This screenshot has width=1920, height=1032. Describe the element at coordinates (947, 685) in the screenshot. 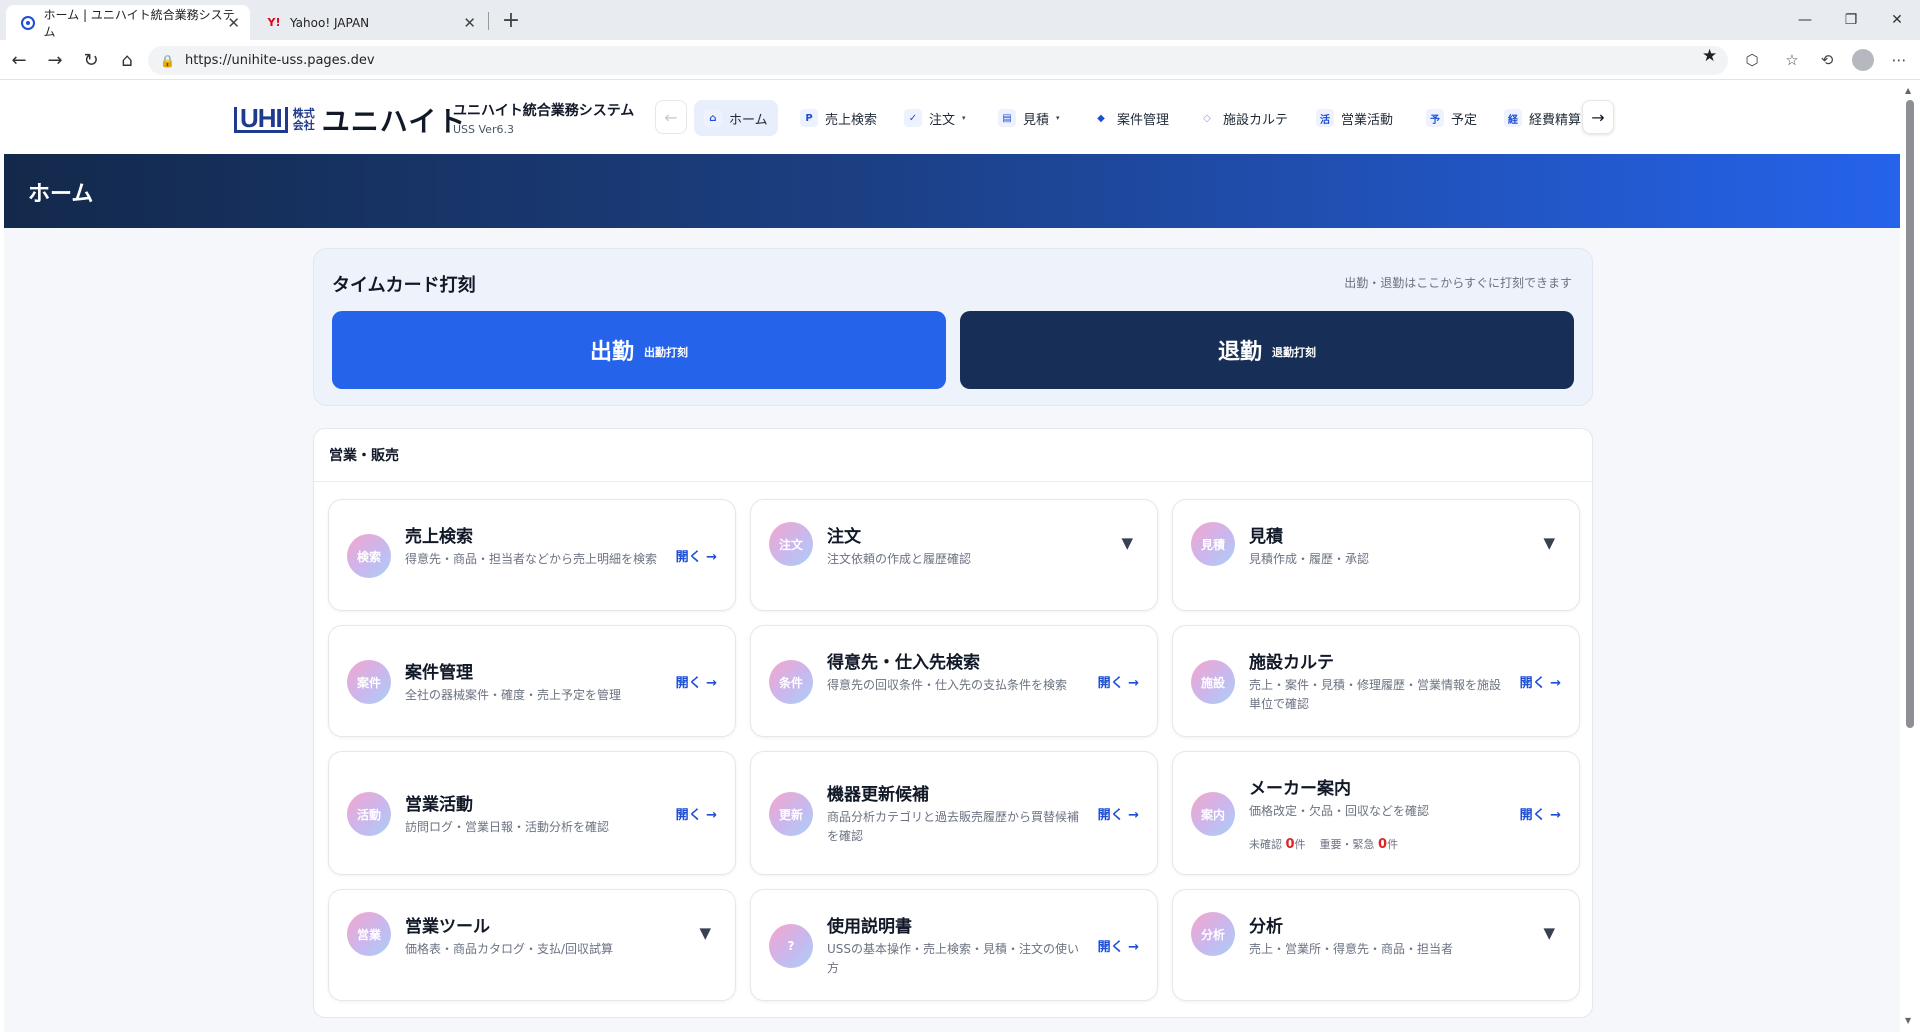

I see `card-description: 得意先の回収条件・仕入先の支払条件を検索` at that location.